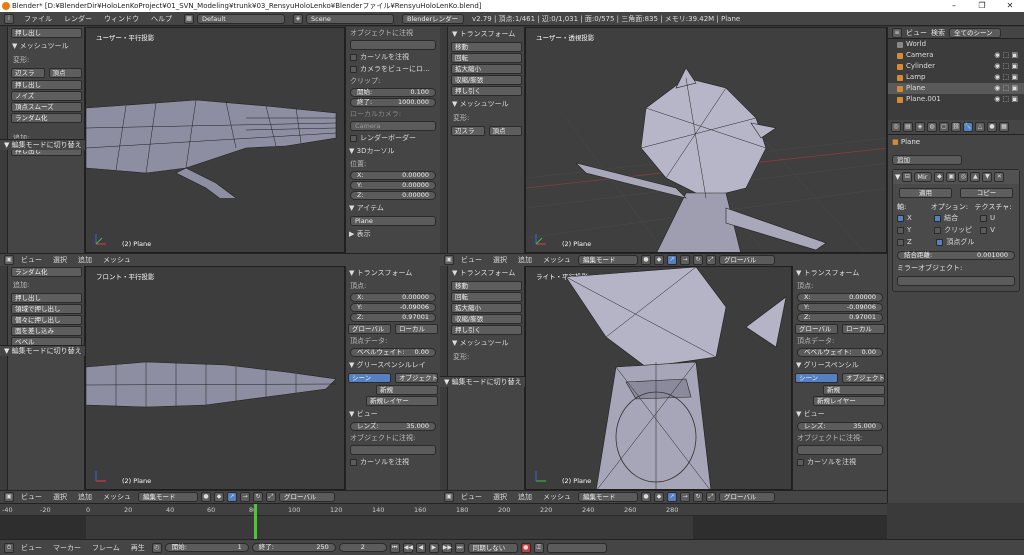 This screenshot has width=1024, height=555. Describe the element at coordinates (698, 260) in the screenshot. I see `rotate-icon: ↻` at that location.